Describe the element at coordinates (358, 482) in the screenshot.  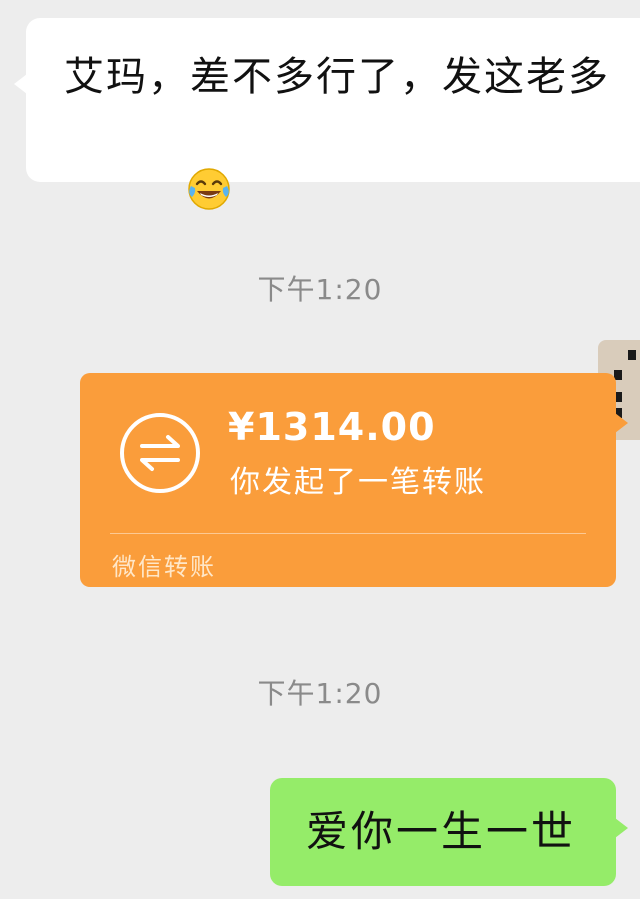
I see `transfer-description: 你发起了一笔转账` at that location.